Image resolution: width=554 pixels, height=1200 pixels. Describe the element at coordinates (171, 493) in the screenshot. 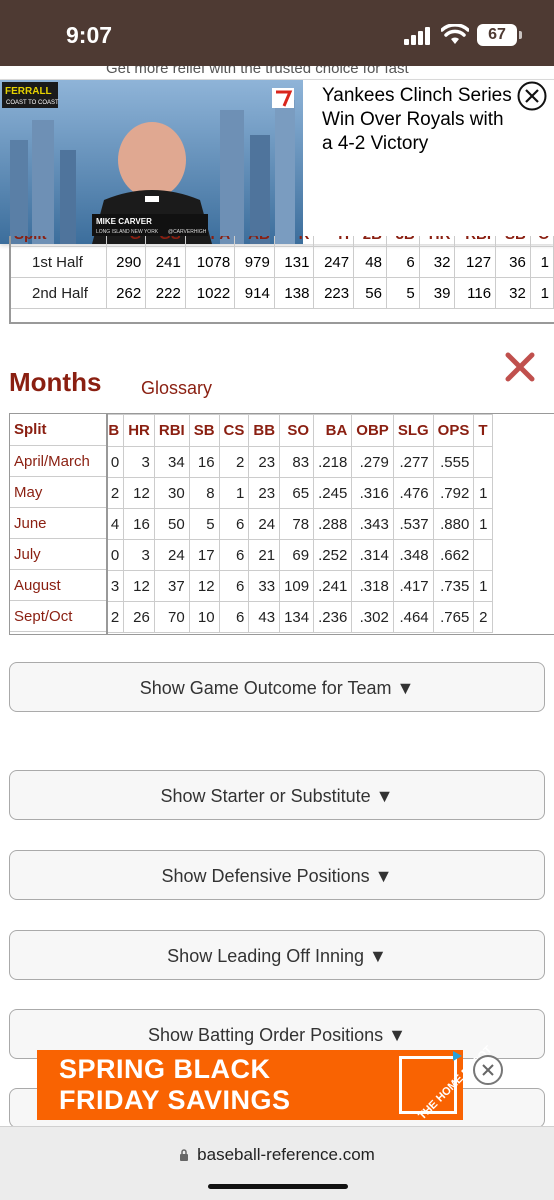

I see `table-cell: 30` at that location.